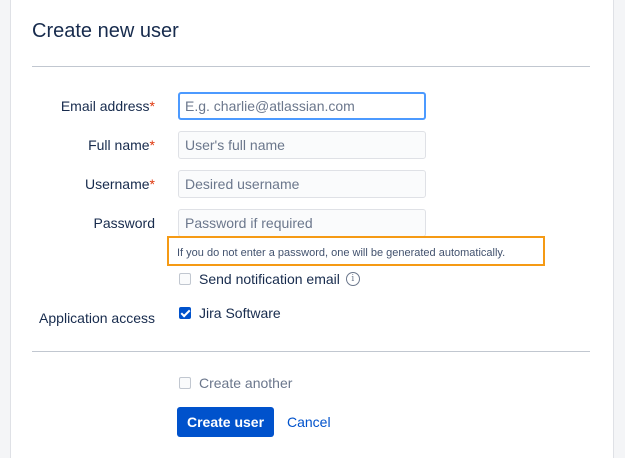 The image size is (625, 458). I want to click on jira-software-label: Jira Software, so click(240, 313).